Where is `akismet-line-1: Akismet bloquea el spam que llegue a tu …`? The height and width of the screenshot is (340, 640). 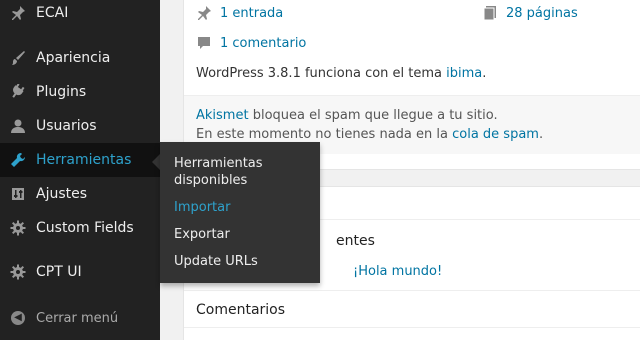 akismet-line-1: Akismet bloquea el spam que llegue a tu … is located at coordinates (347, 115).